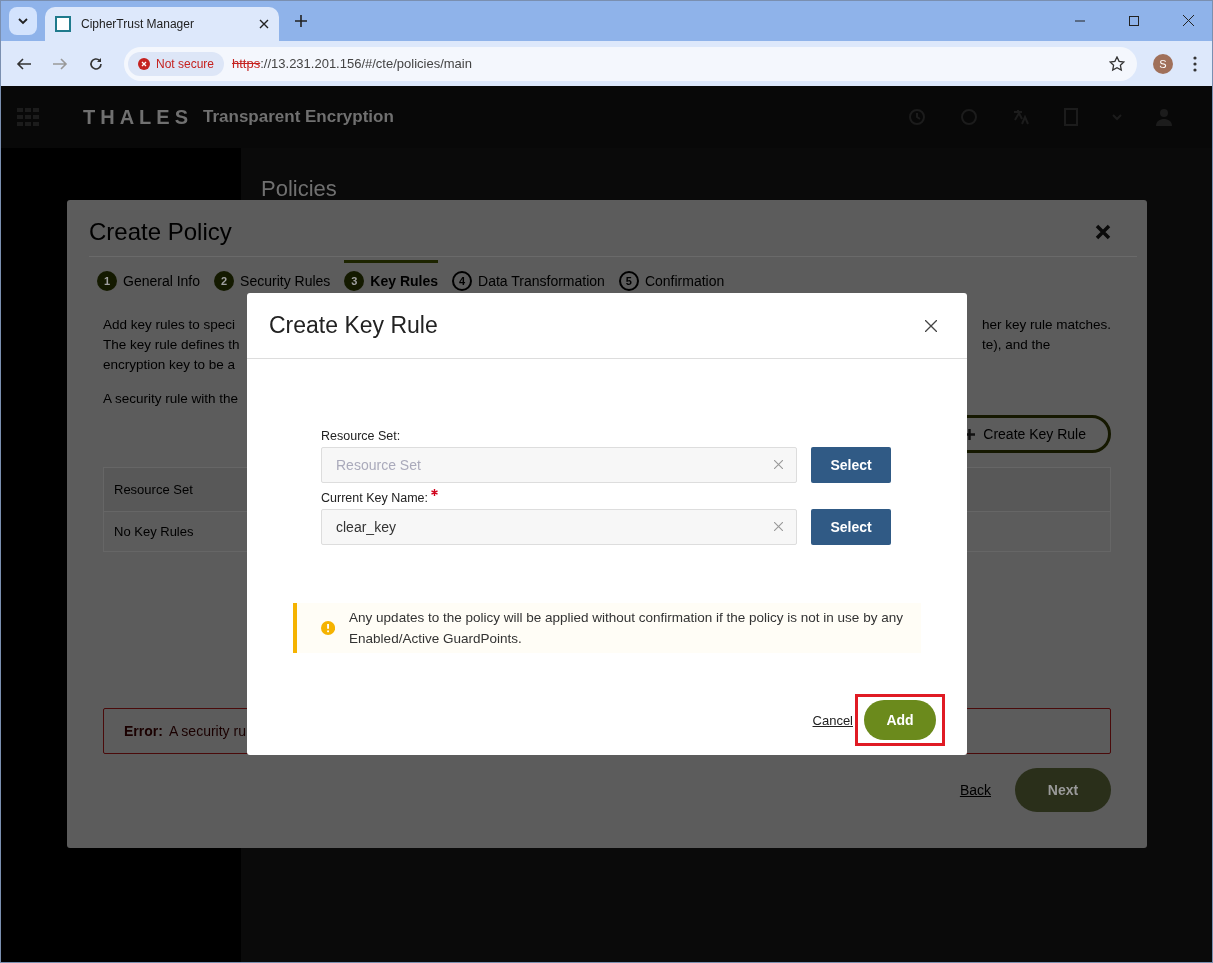 Image resolution: width=1213 pixels, height=963 pixels. What do you see at coordinates (153, 489) in the screenshot?
I see `column-header: Resource Set` at bounding box center [153, 489].